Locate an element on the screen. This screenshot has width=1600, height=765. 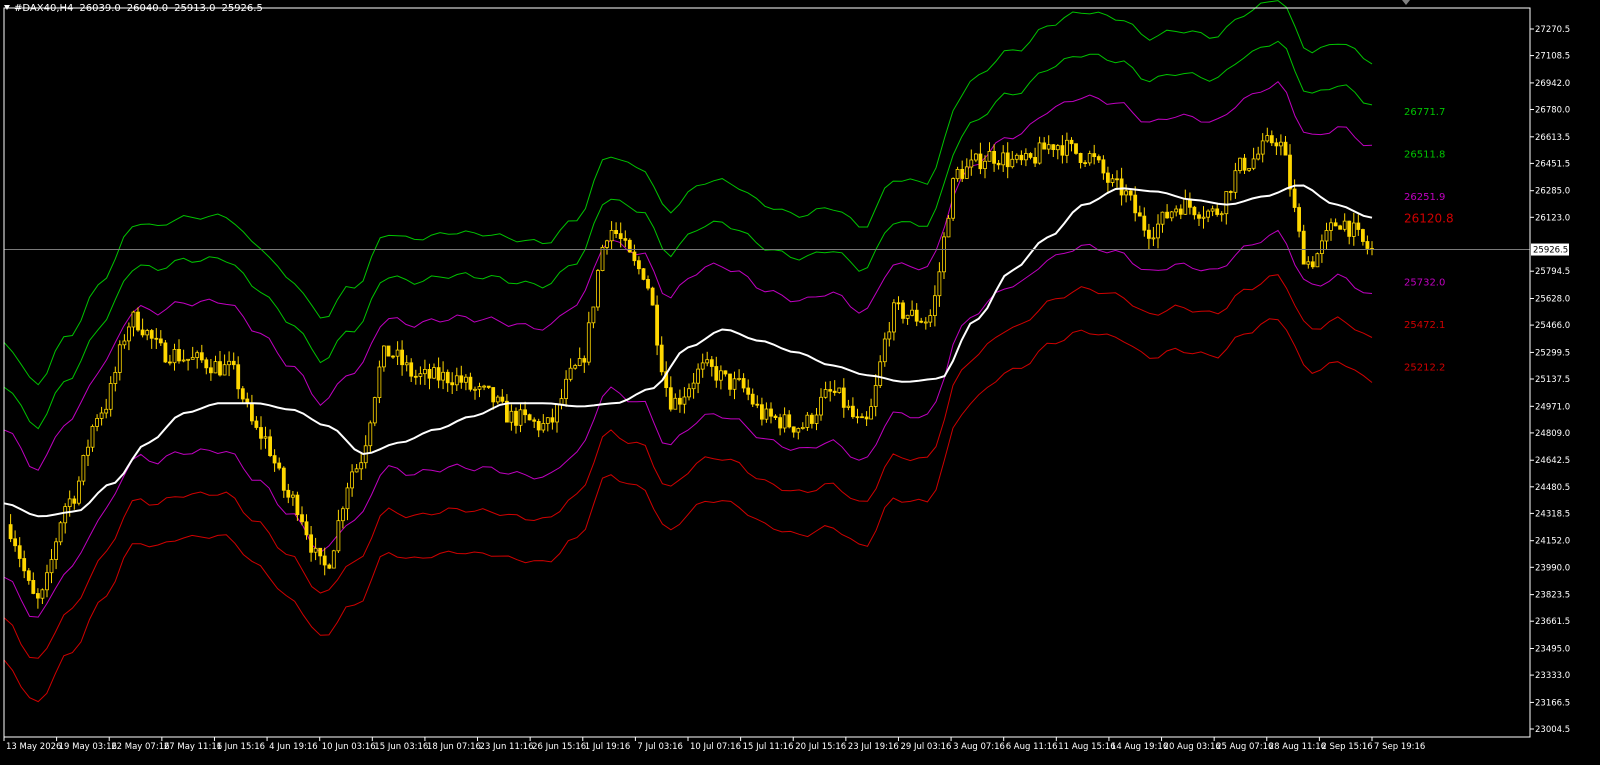
y-tick-label: 24971.0 is located at coordinates (1552, 407).